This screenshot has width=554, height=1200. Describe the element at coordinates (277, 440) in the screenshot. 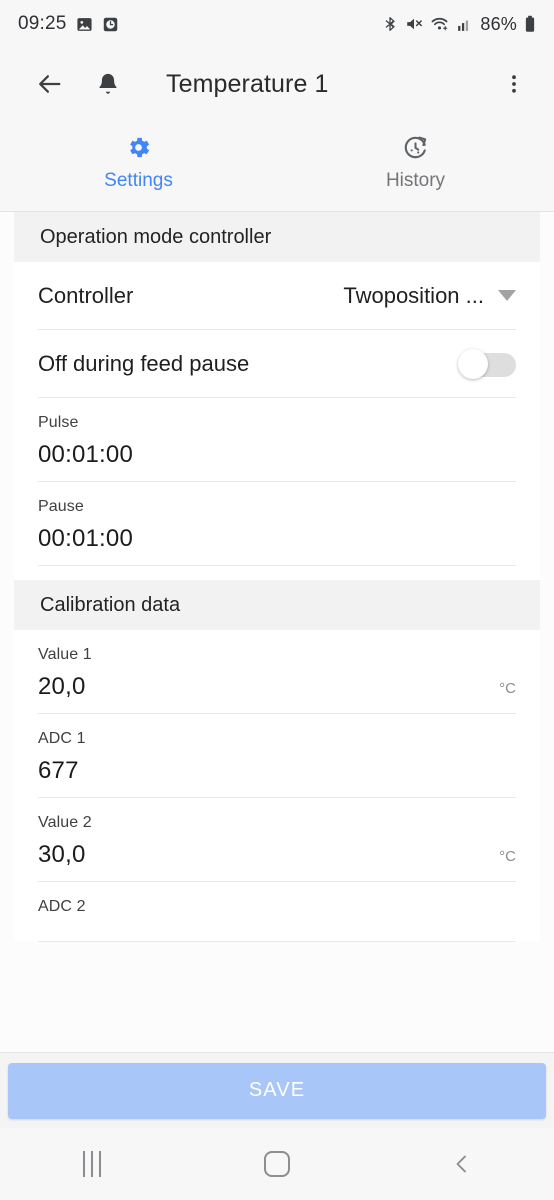

I see `field-pulse: Pulse 00:01:00` at that location.